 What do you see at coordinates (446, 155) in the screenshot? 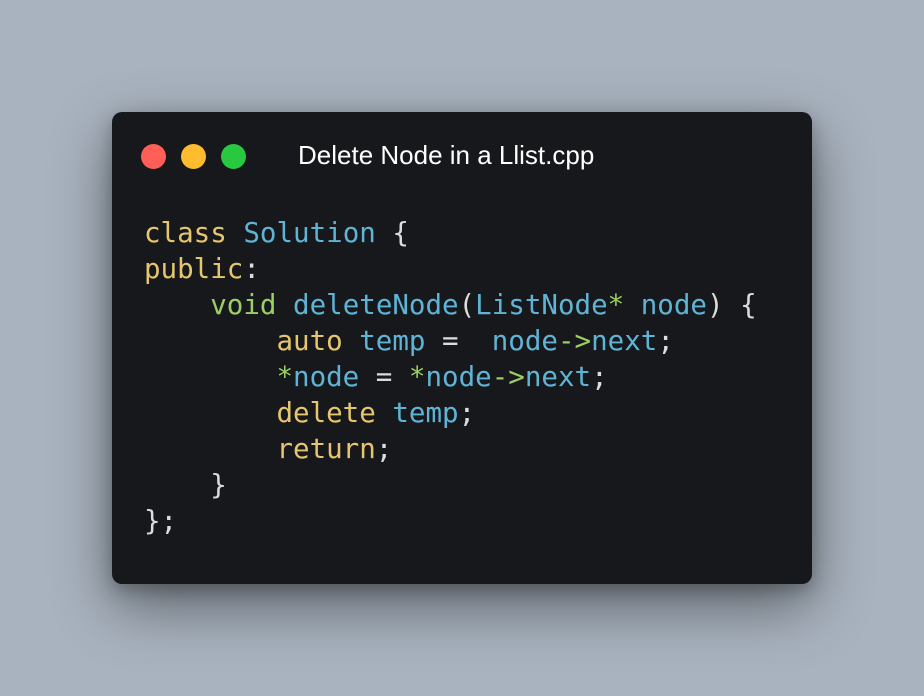
I see `window-title: Delete Node in a Llist.cpp` at bounding box center [446, 155].